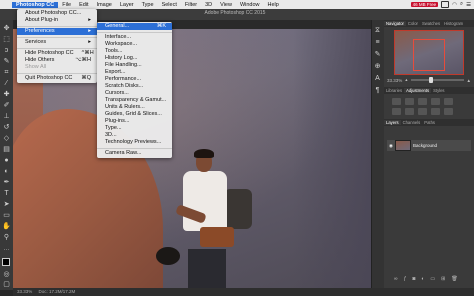 Image resolution: width=474 pixels, height=296 pixels. Describe the element at coordinates (191, 5) in the screenshot. I see `menu-filter: Filter` at that location.